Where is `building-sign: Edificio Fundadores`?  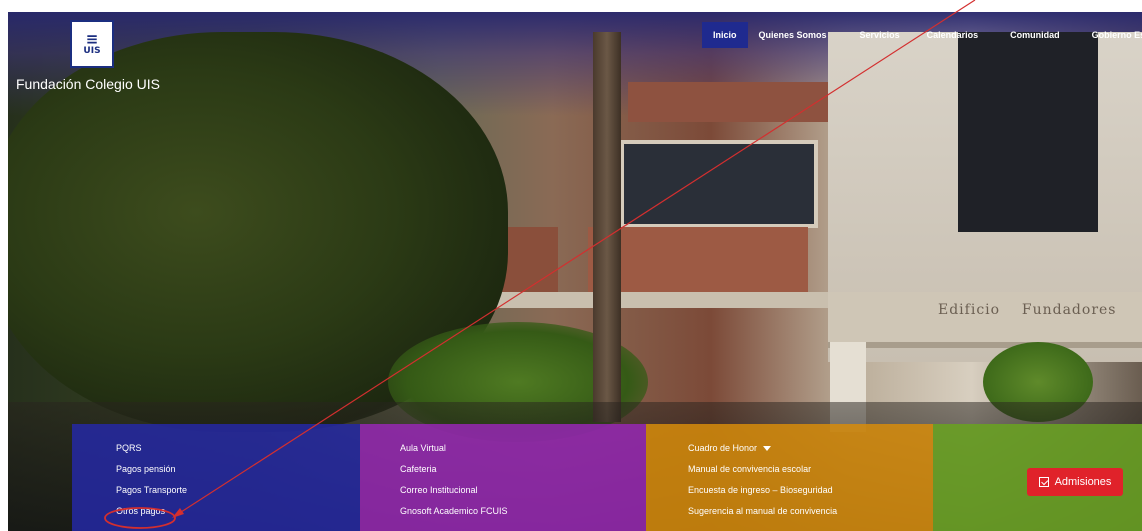
building-sign: Edificio Fundadores is located at coordinates (1027, 310).